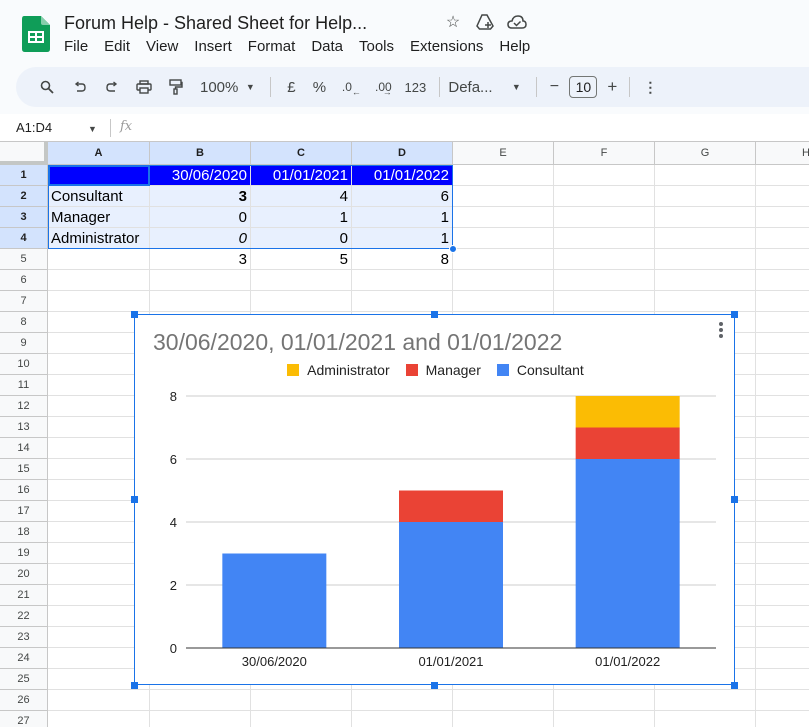  Describe the element at coordinates (782, 700) in the screenshot. I see `cell-h26` at that location.